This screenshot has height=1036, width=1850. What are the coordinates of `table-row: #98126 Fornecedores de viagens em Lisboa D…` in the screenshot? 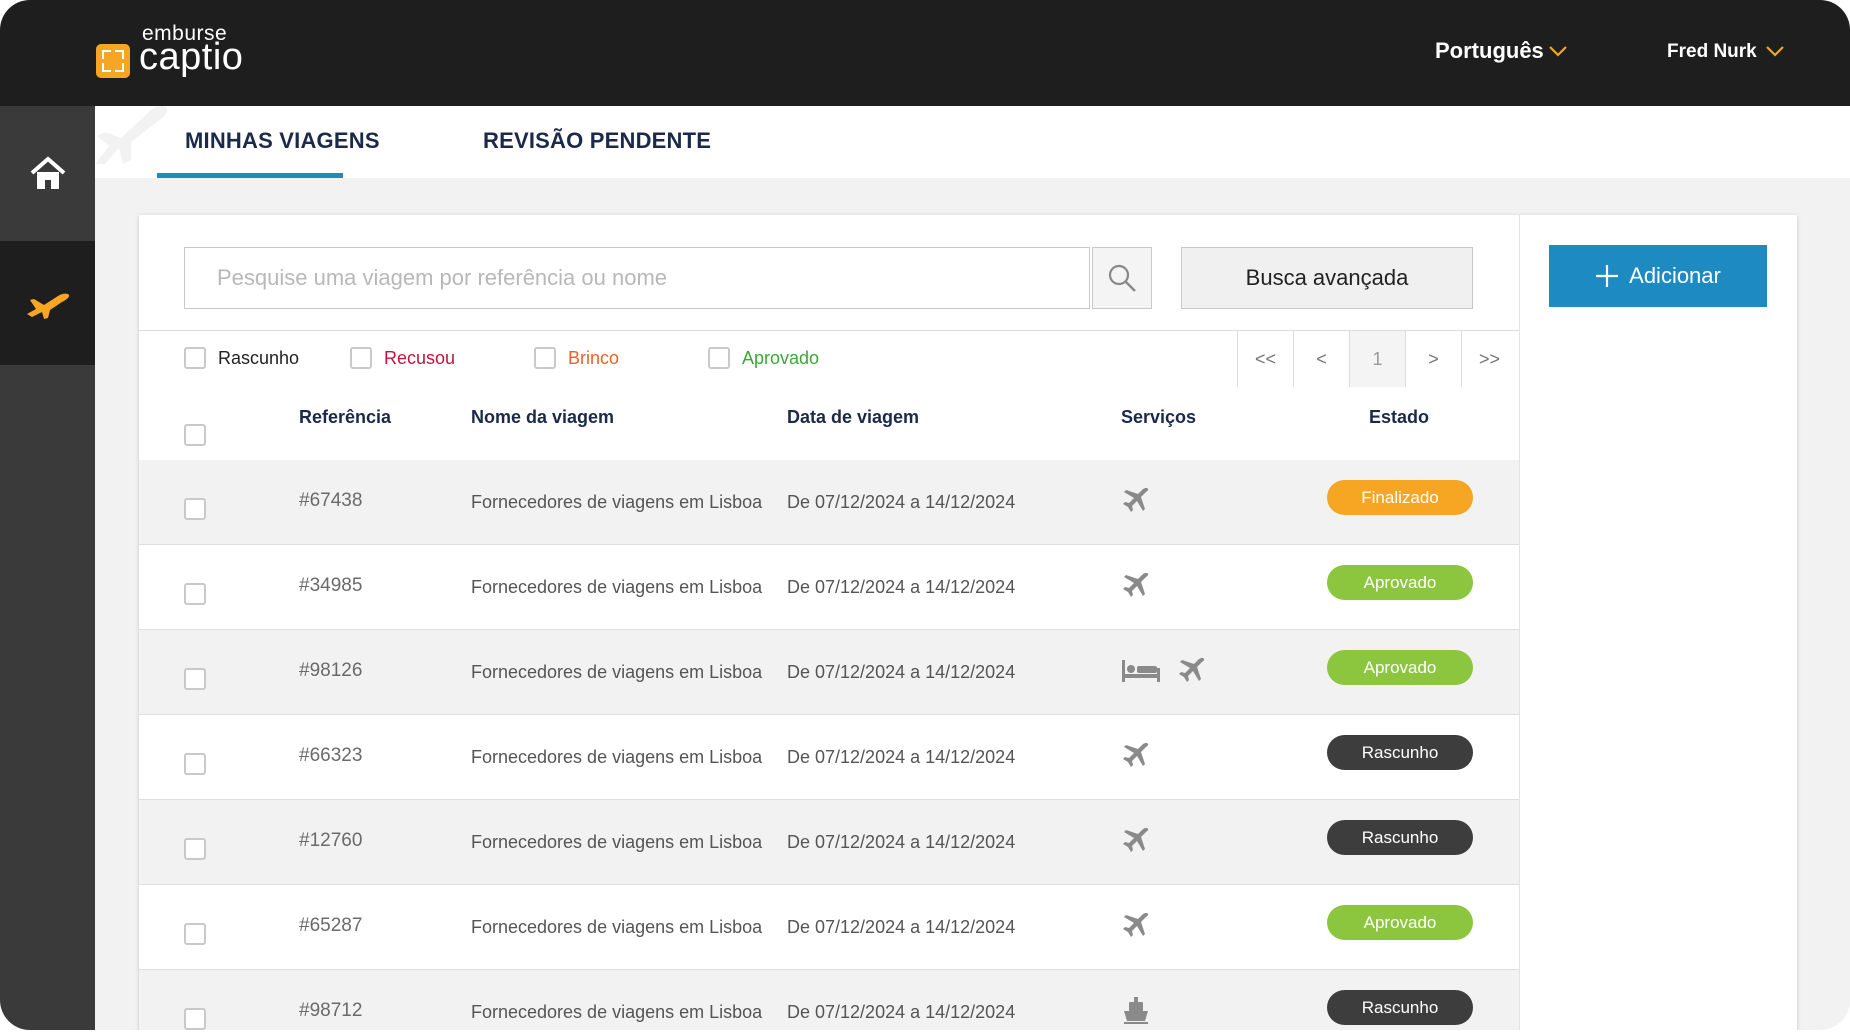 It's located at (829, 672).